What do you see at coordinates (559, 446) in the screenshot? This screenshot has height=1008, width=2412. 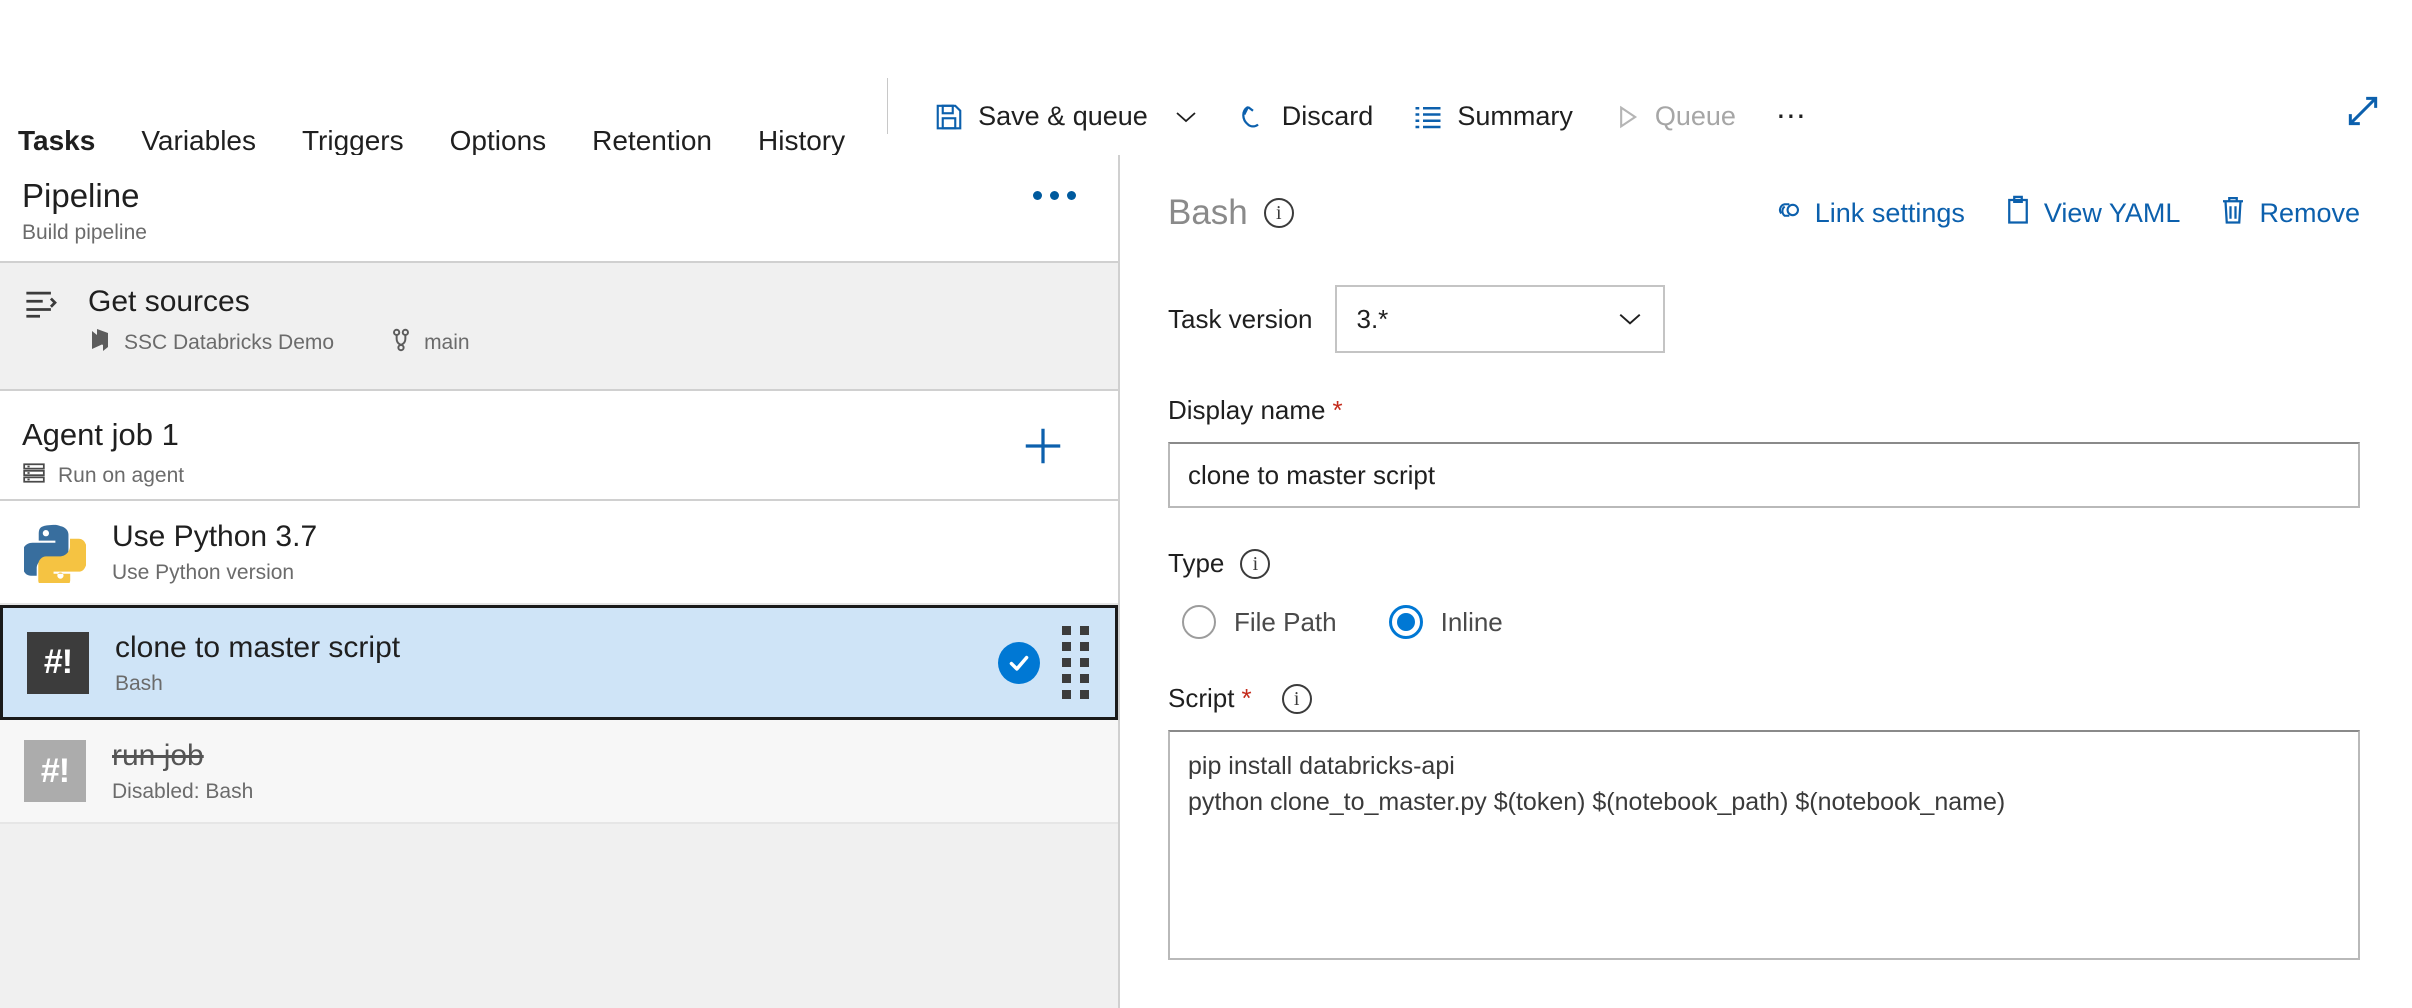 I see `agent-job-row: Agent job 1 Run on agent` at bounding box center [559, 446].